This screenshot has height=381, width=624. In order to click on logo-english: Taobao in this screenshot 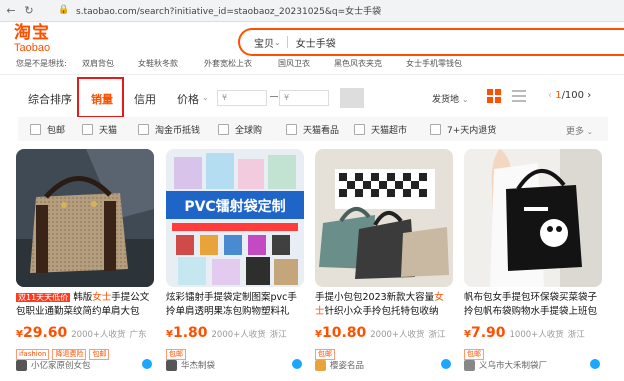, I will do `click(32, 48)`.